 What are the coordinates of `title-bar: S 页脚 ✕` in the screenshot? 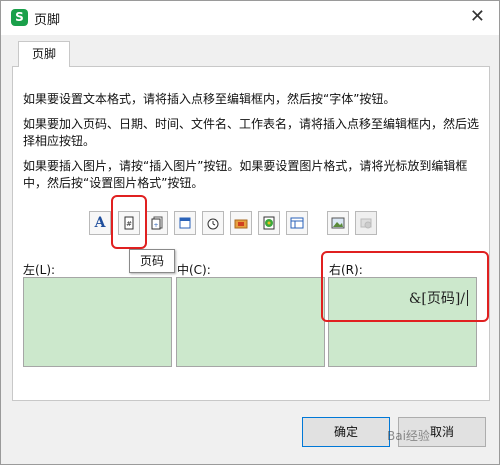 It's located at (250, 18).